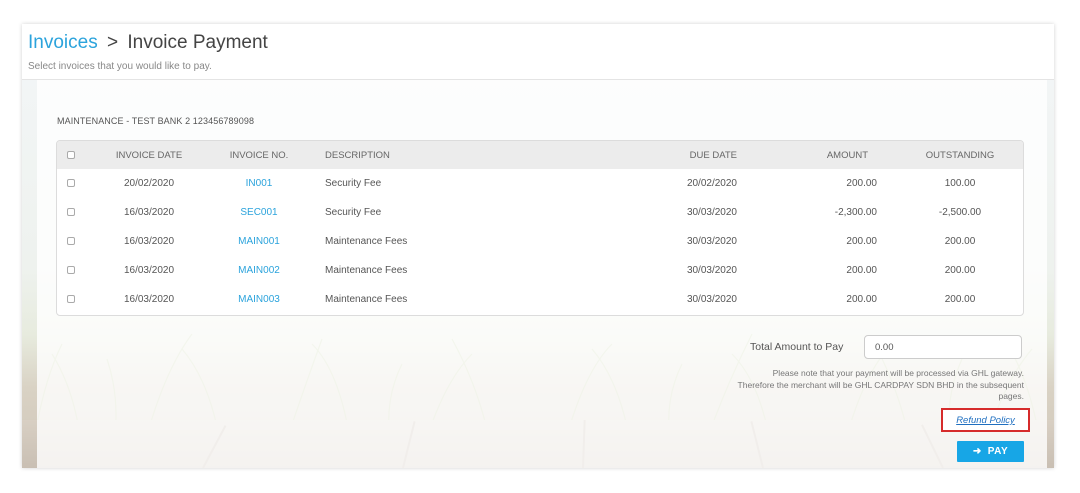 This screenshot has height=493, width=1080. What do you see at coordinates (977, 451) in the screenshot?
I see `arrow-right-icon: ➜` at bounding box center [977, 451].